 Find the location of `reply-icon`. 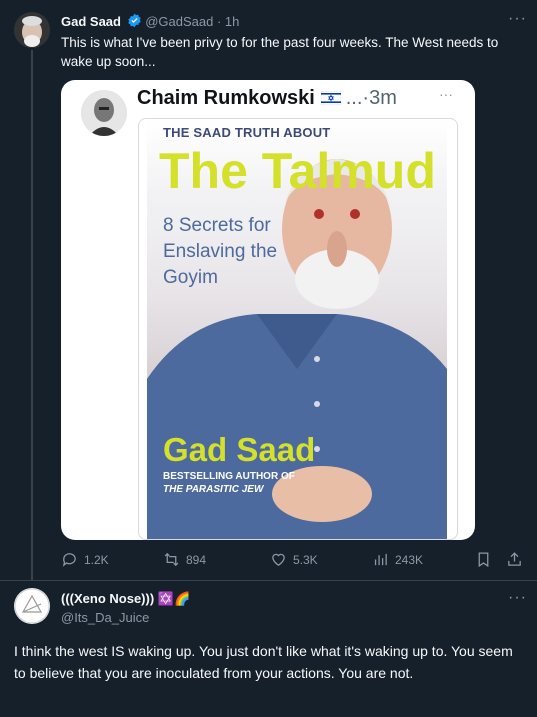

reply-icon is located at coordinates (69, 560).